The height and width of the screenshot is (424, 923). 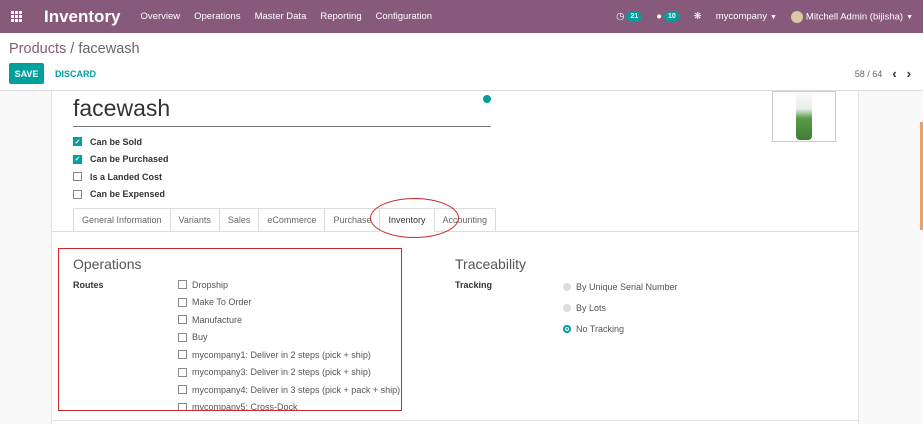 I want to click on tracking-option-none: No Tracking, so click(x=620, y=328).